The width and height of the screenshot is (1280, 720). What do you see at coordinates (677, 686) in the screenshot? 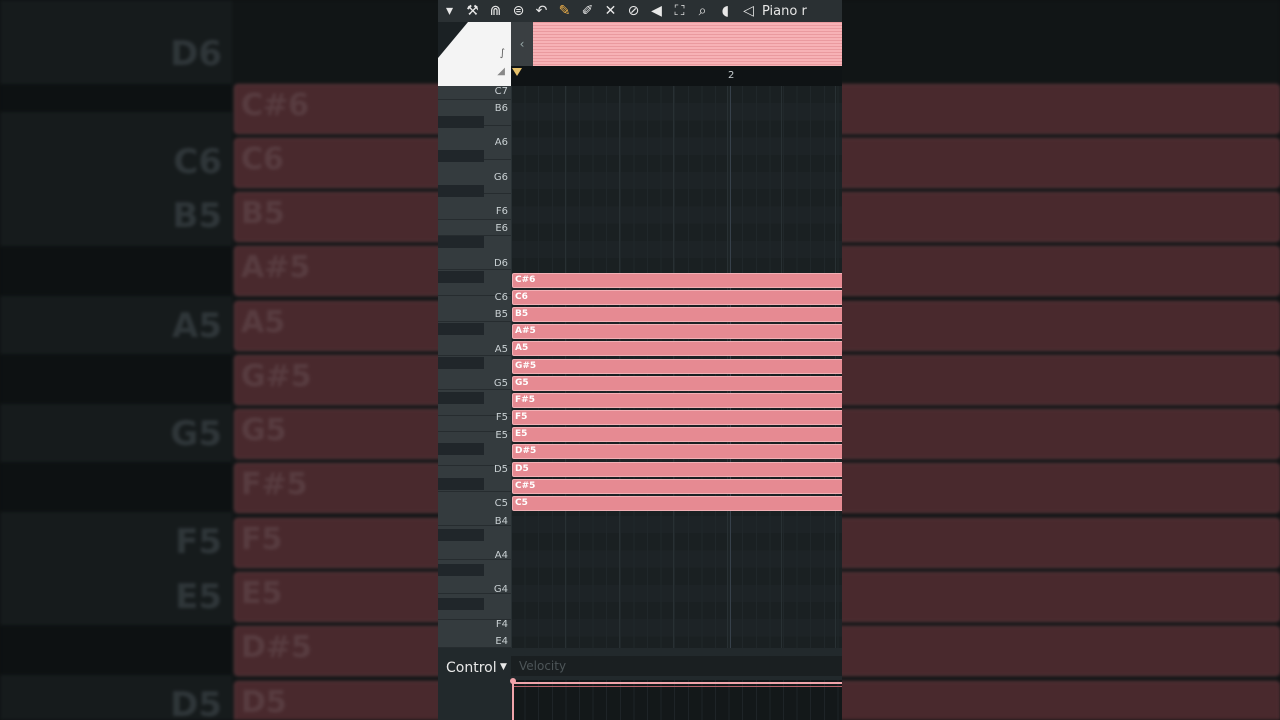
I see `velocity-level-shadow` at bounding box center [677, 686].